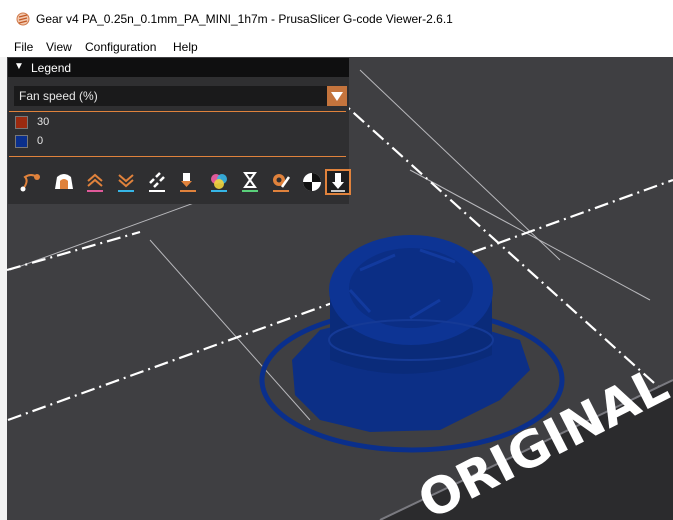 The image size is (673, 520). I want to click on travel-toggle, so click(30, 182).